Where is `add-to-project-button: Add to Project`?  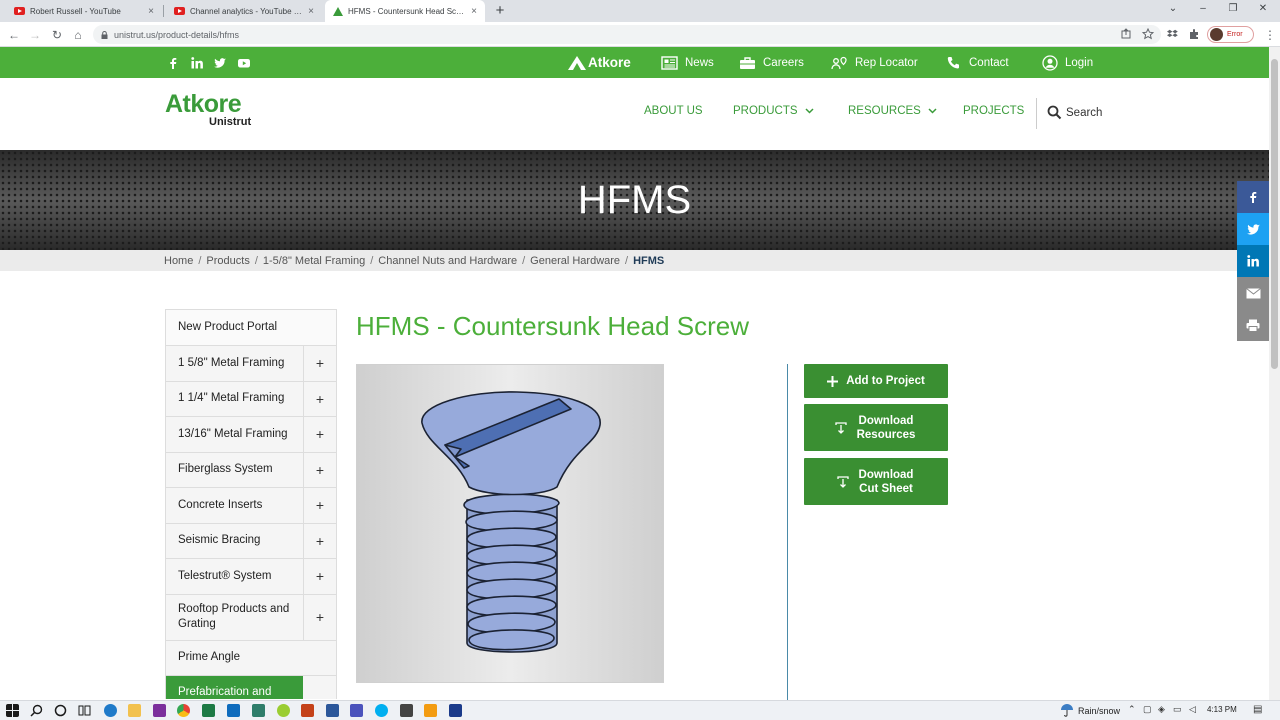
add-to-project-button: Add to Project is located at coordinates (876, 381).